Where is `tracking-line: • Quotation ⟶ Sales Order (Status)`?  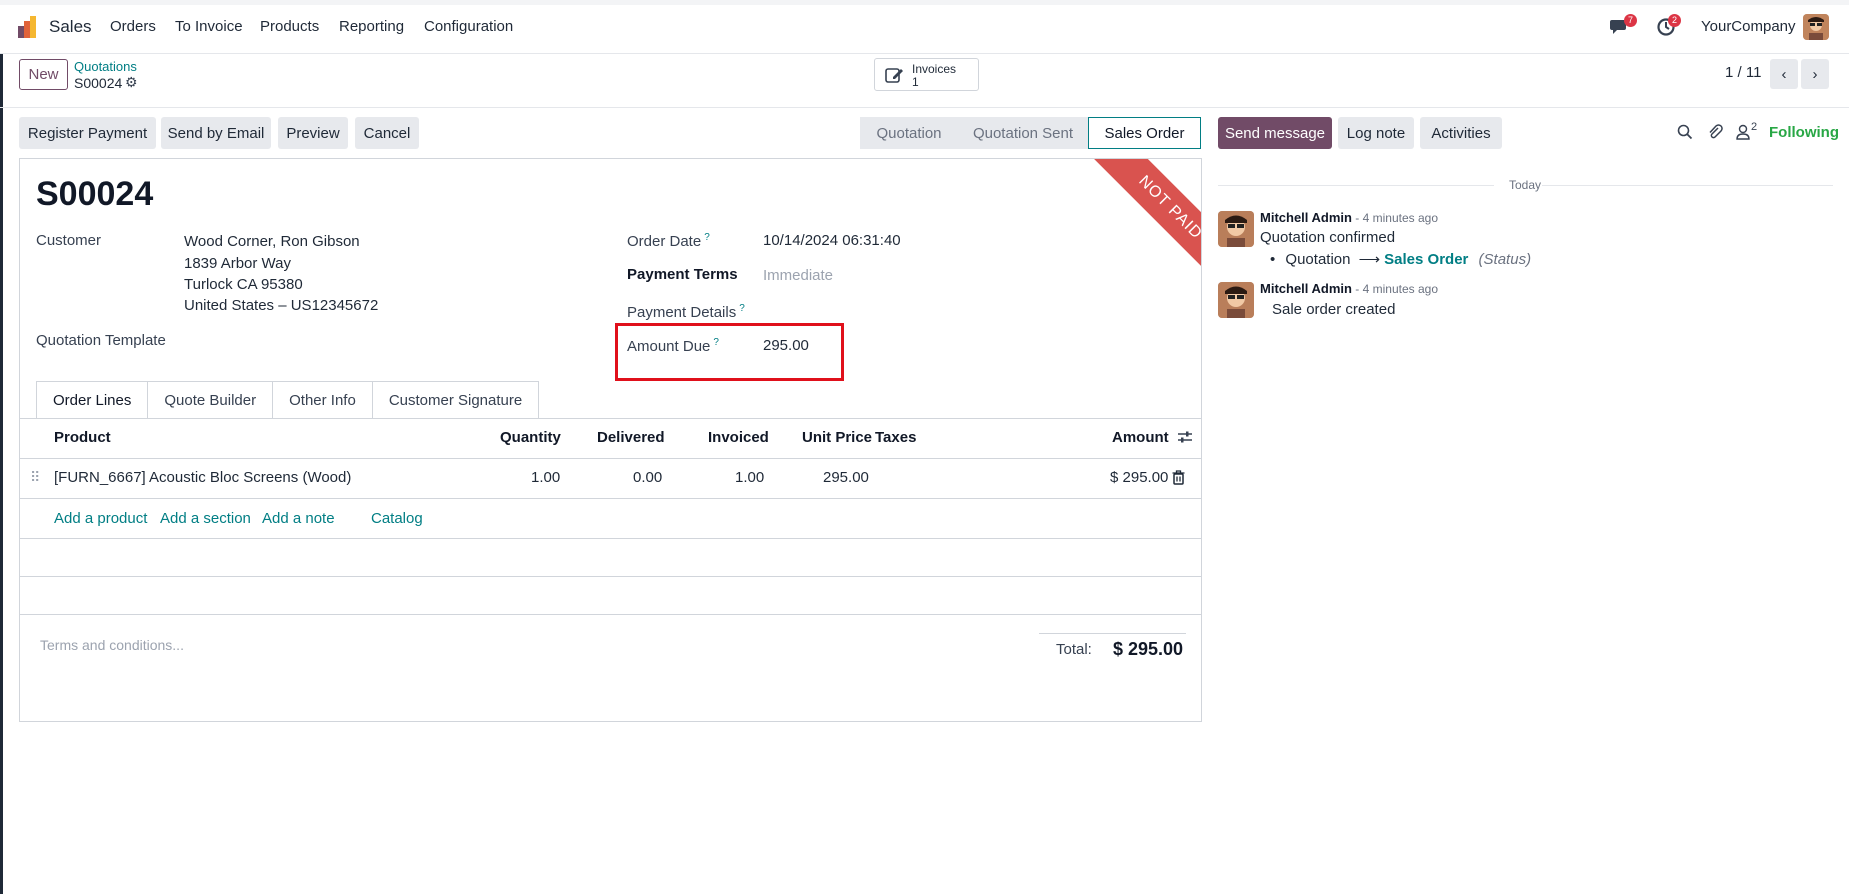 tracking-line: • Quotation ⟶ Sales Order (Status) is located at coordinates (1401, 259).